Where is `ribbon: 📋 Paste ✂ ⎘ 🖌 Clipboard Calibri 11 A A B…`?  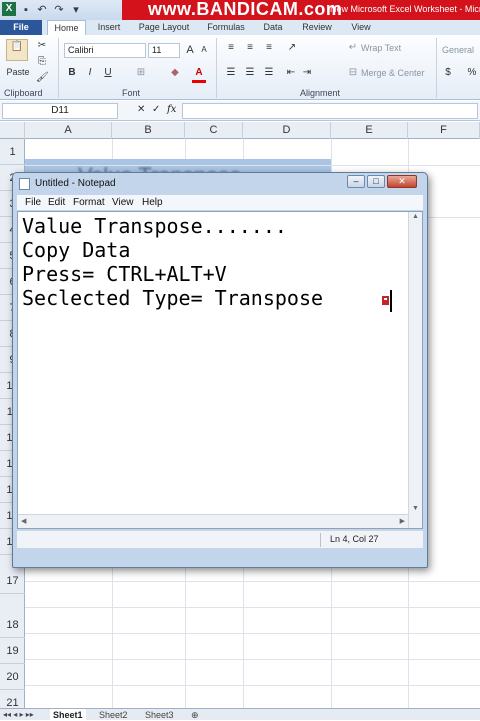
ribbon: 📋 Paste ✂ ⎘ 🖌 Clipboard Calibri 11 A A B… is located at coordinates (240, 67).